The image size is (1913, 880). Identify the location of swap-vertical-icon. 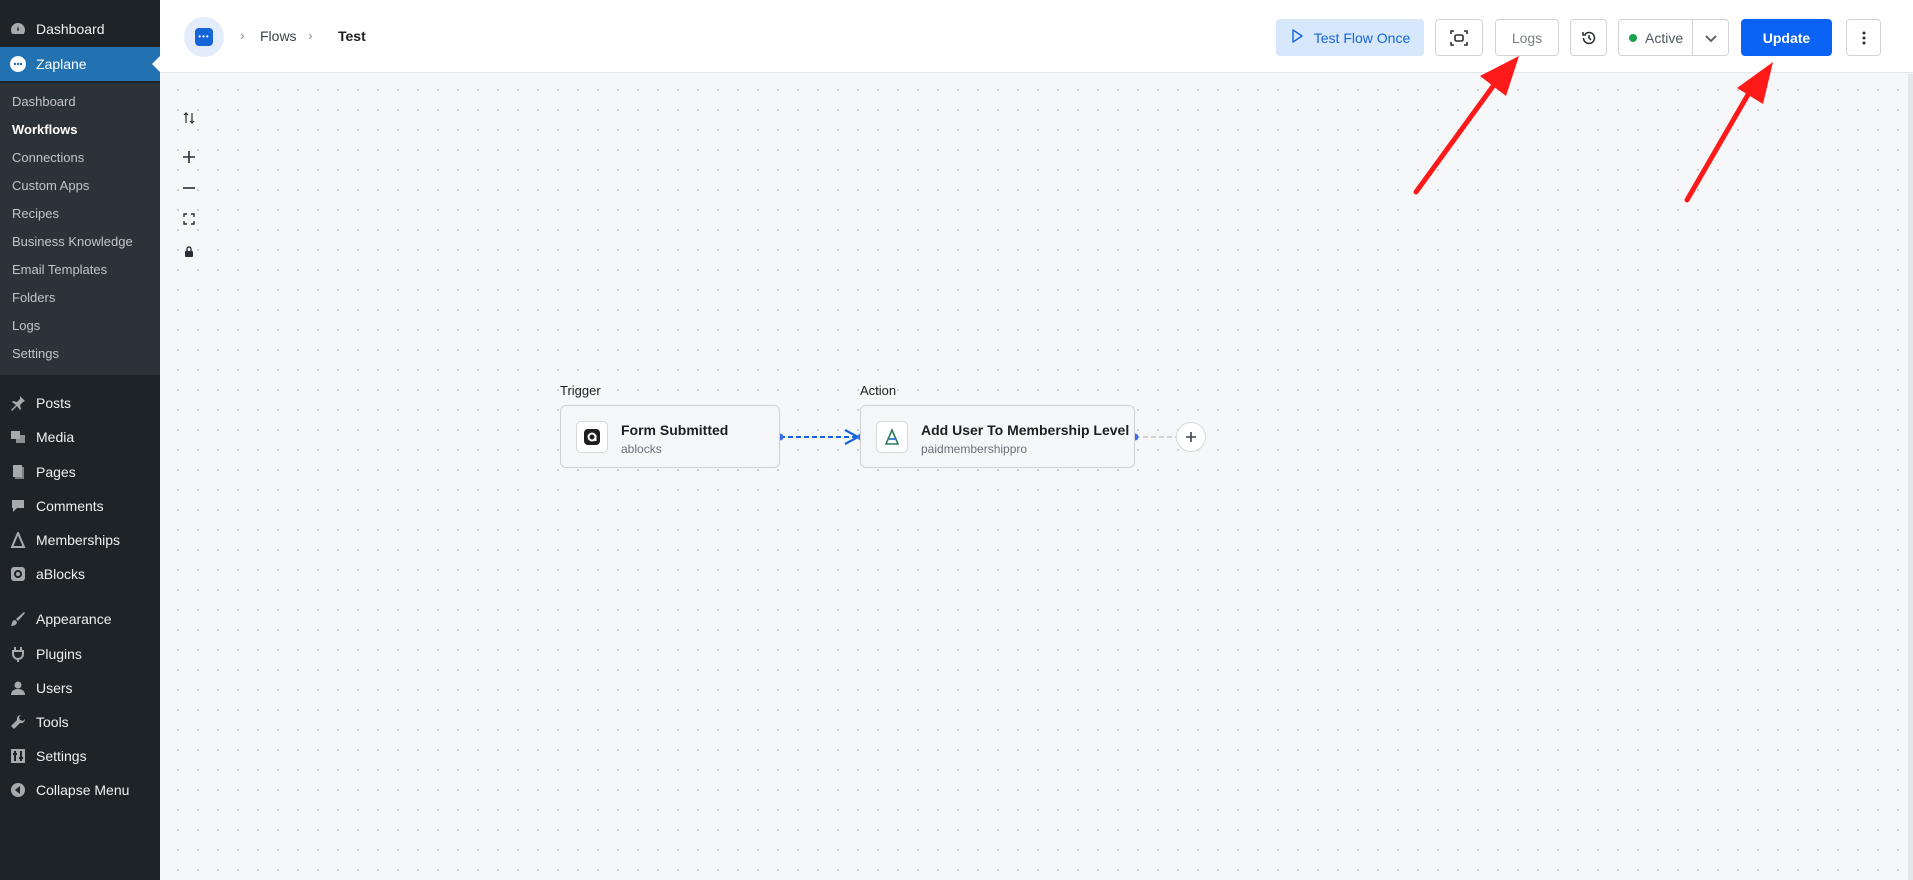
(189, 118).